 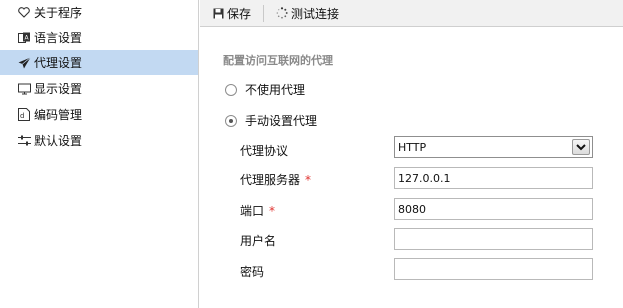 I want to click on encoding-icon: d, so click(x=24, y=115).